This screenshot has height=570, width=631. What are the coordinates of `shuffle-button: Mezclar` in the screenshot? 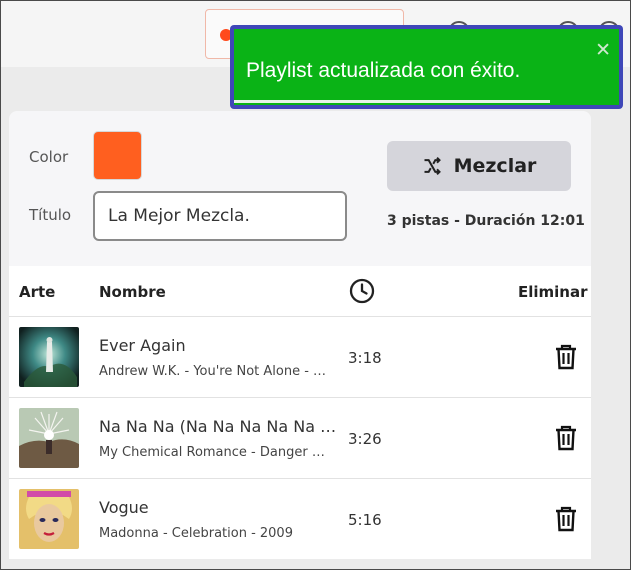 It's located at (479, 166).